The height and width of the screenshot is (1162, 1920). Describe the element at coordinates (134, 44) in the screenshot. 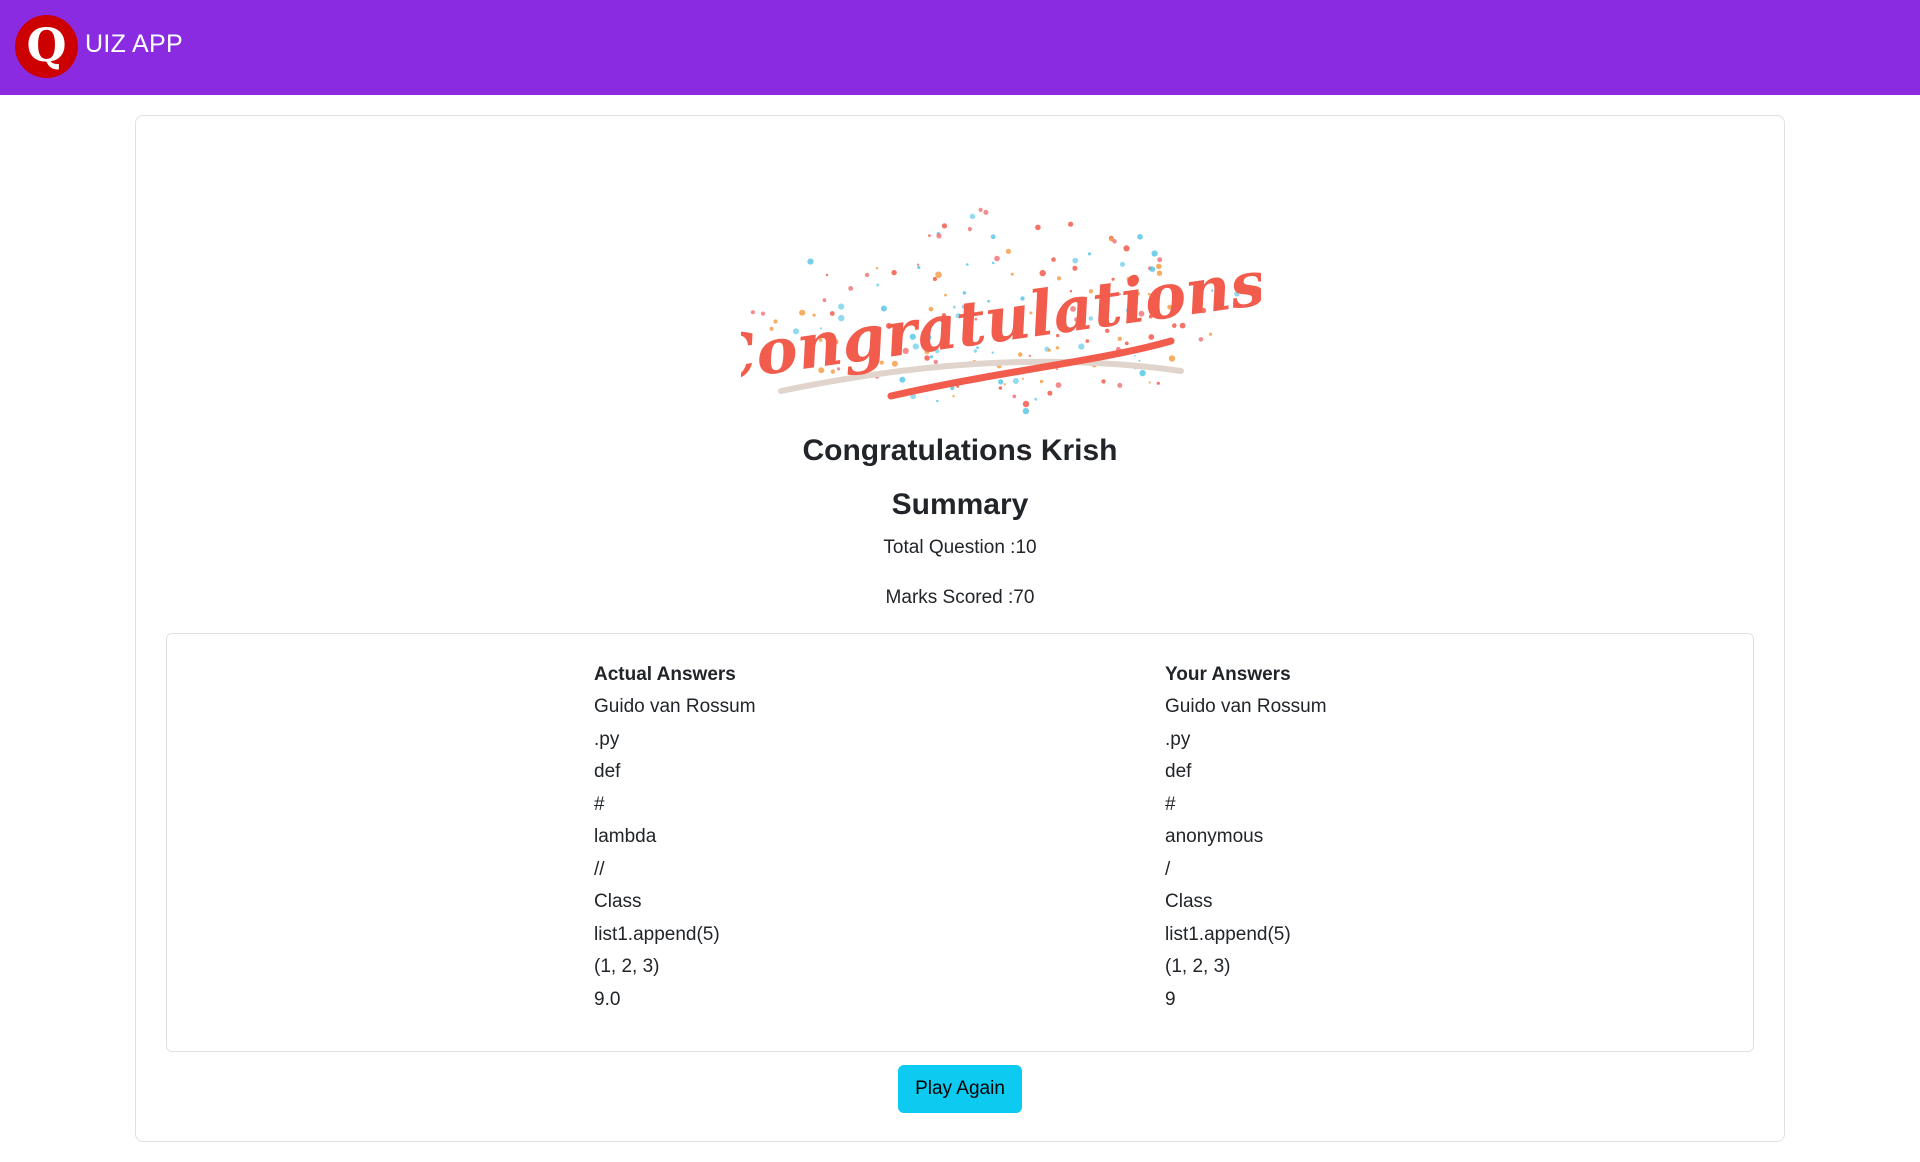

I see `app-brand-title: UIZ APP` at that location.